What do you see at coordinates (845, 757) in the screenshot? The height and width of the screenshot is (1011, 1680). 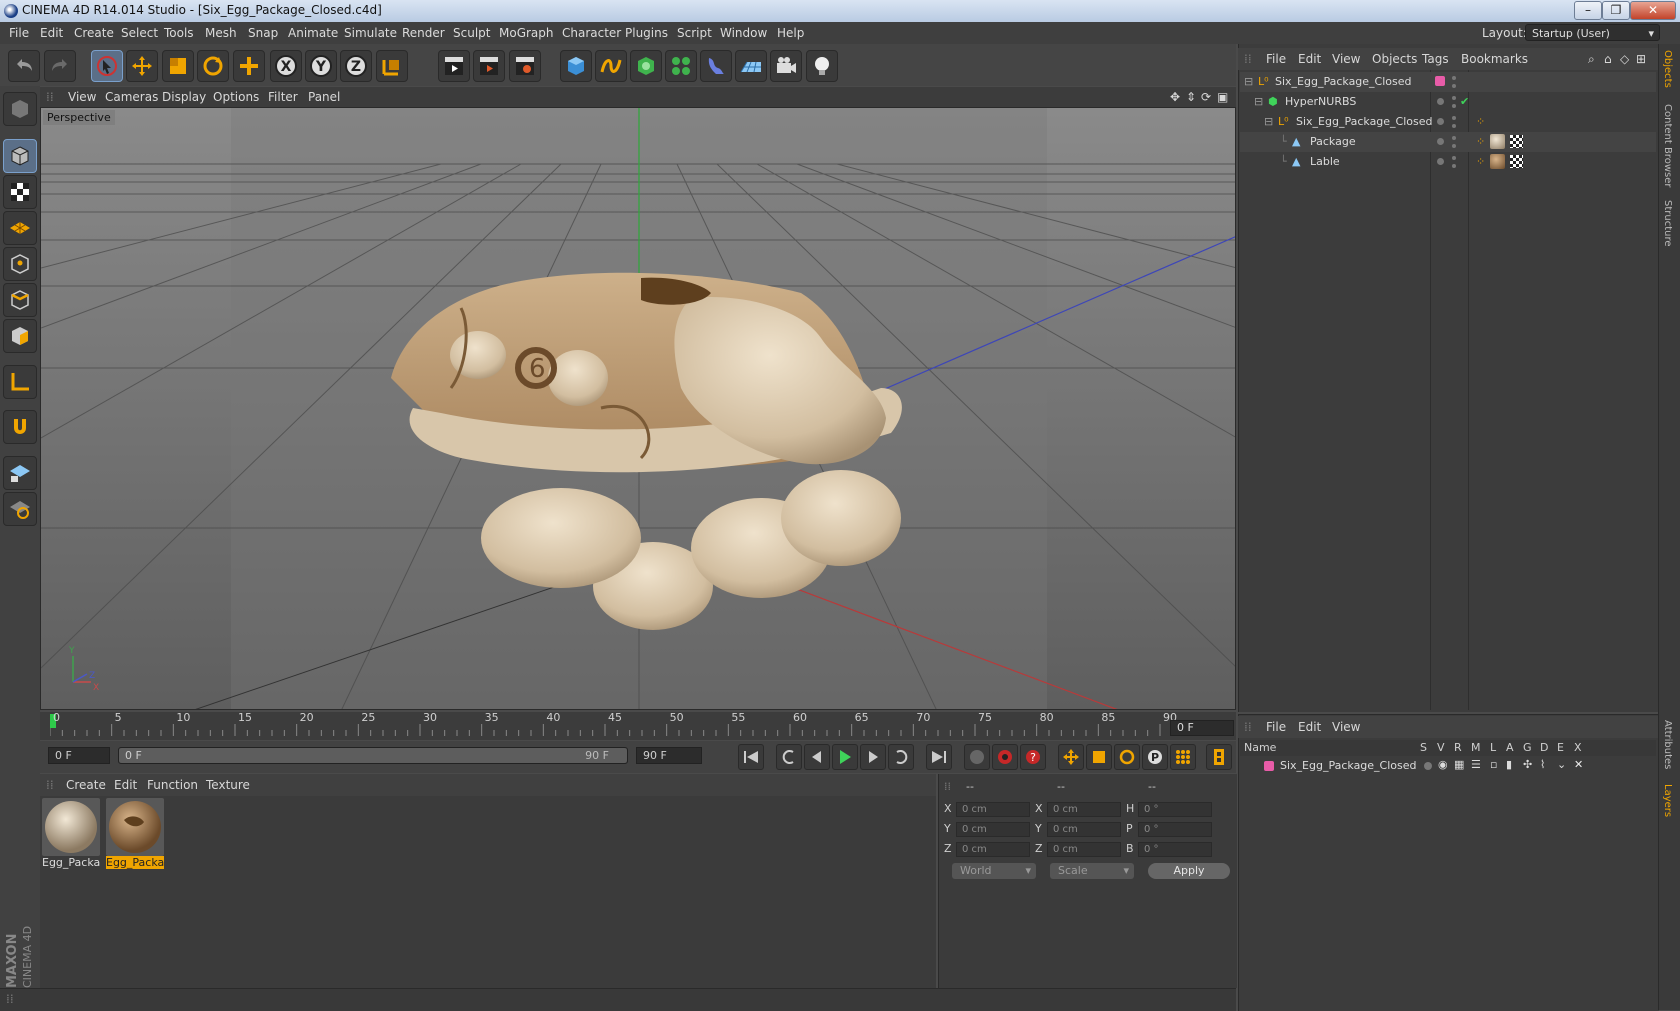 I see `play-button` at bounding box center [845, 757].